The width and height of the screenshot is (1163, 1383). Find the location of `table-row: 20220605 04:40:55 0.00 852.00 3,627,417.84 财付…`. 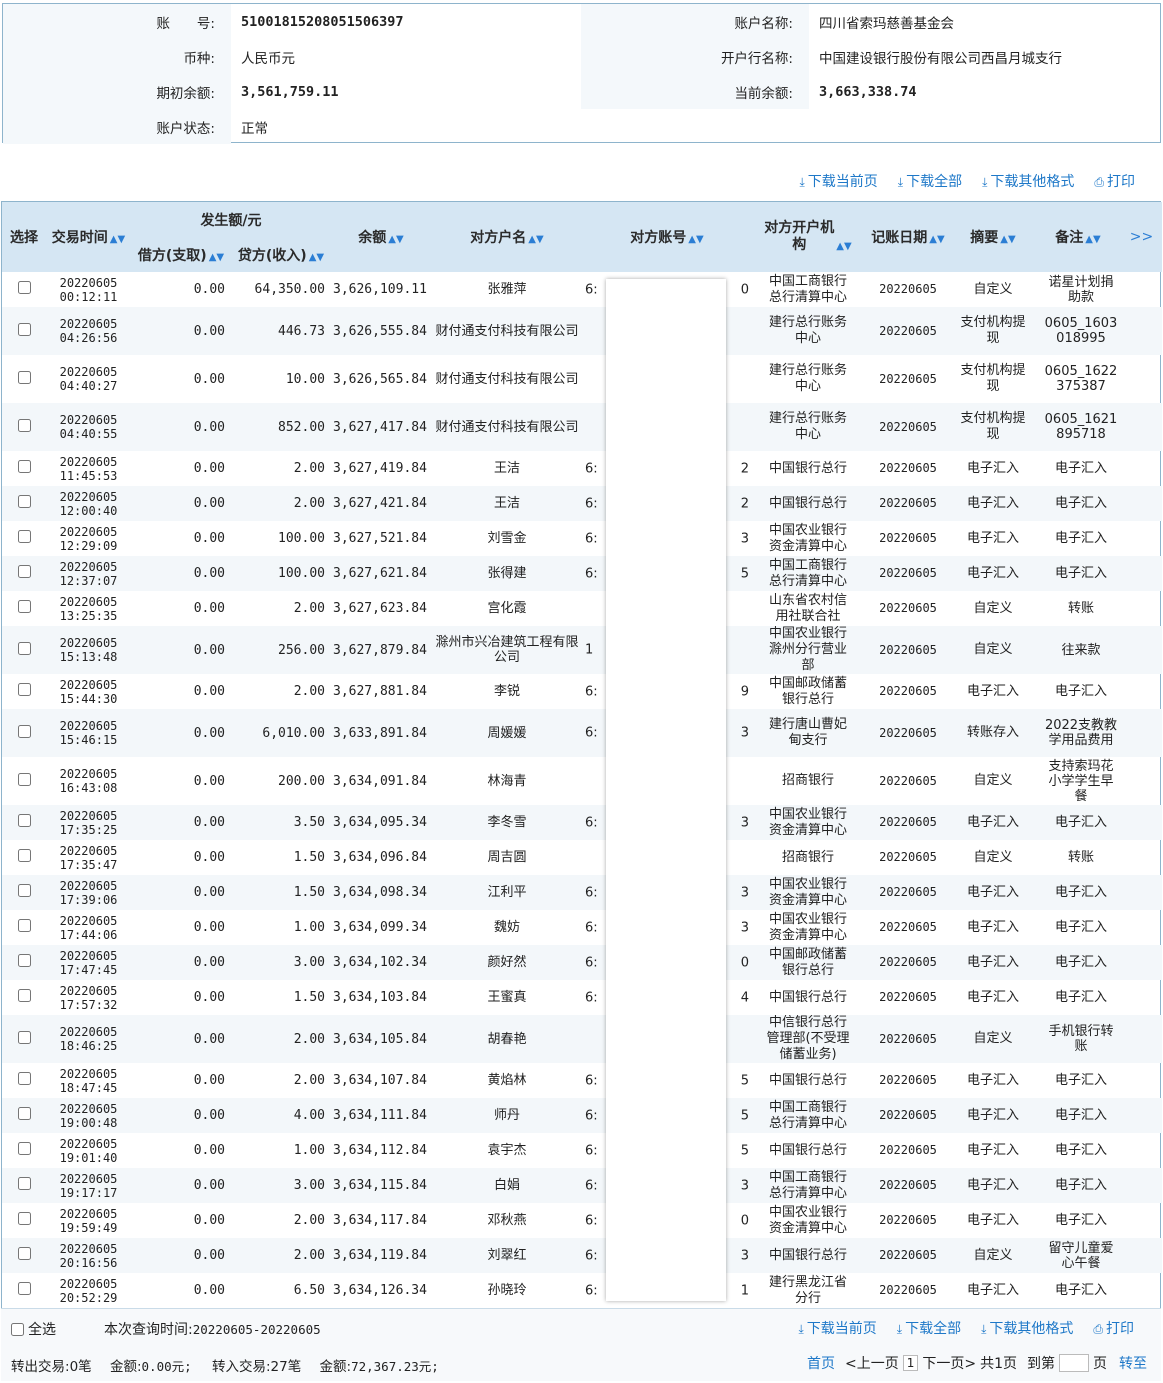

table-row: 20220605 04:40:55 0.00 852.00 3,627,417.84 财付… is located at coordinates (582, 427).